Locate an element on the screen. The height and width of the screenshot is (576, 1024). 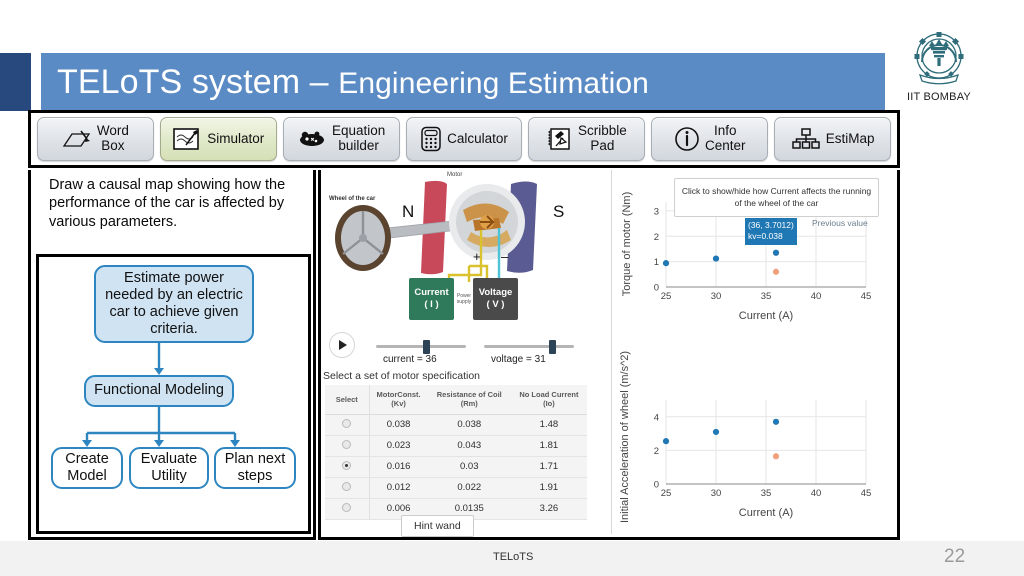
tool-button-word-box: Word Box is located at coordinates (95, 139).